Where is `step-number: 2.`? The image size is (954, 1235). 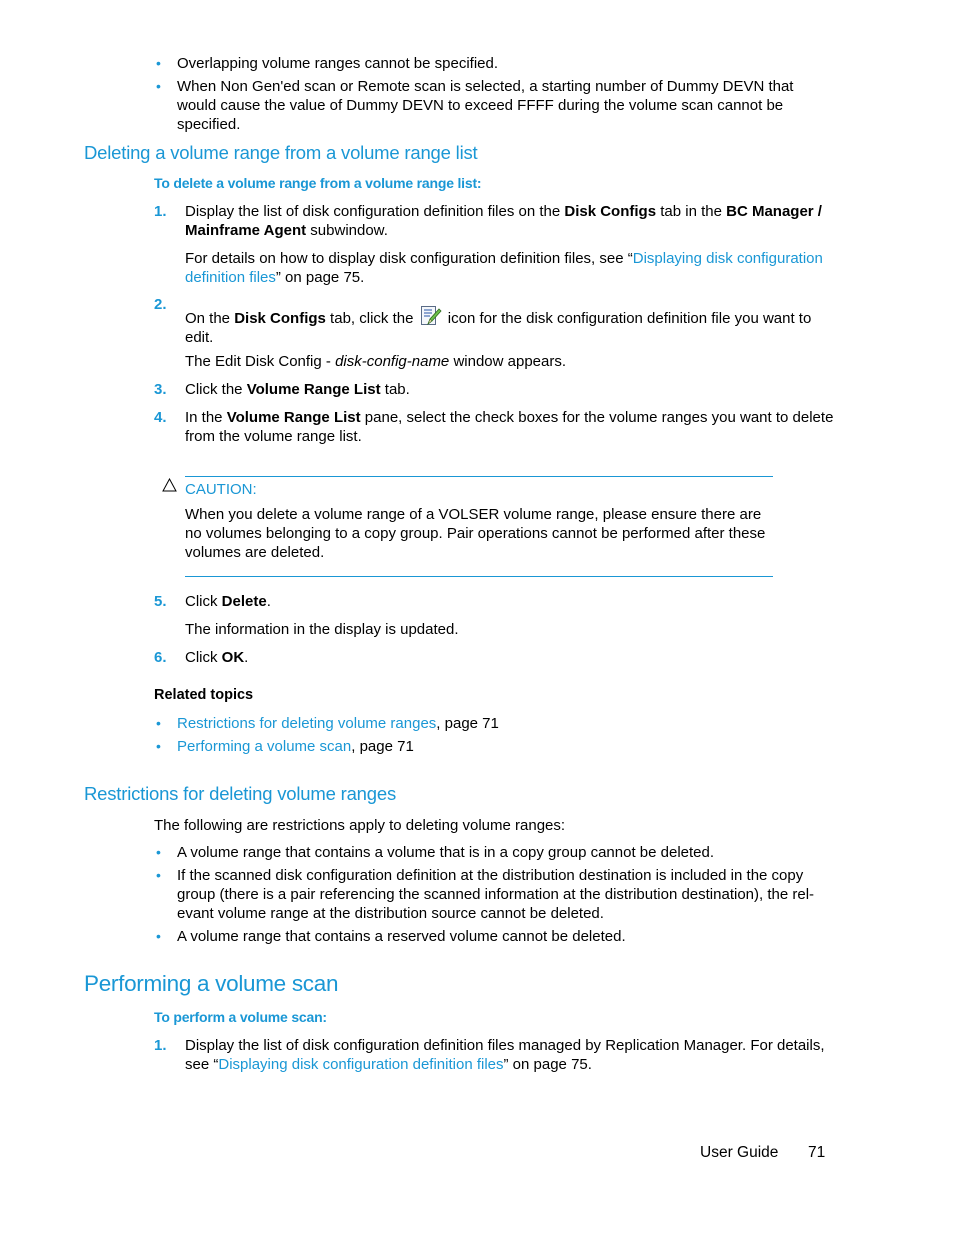
step-number: 2. is located at coordinates (160, 304).